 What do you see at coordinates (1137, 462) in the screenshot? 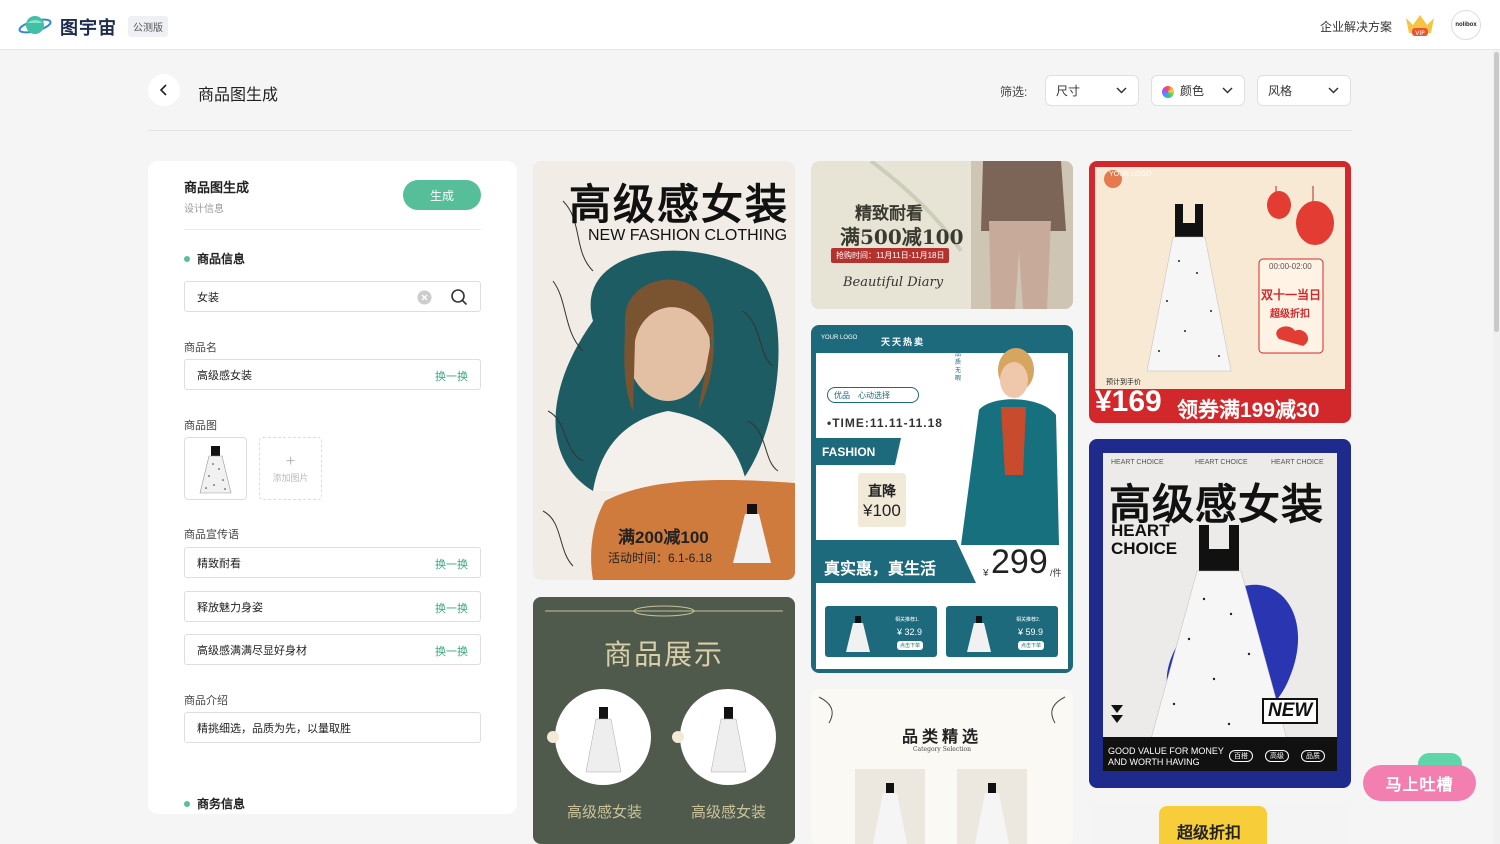
I see `card7-small1: HEART CHOICE` at bounding box center [1137, 462].